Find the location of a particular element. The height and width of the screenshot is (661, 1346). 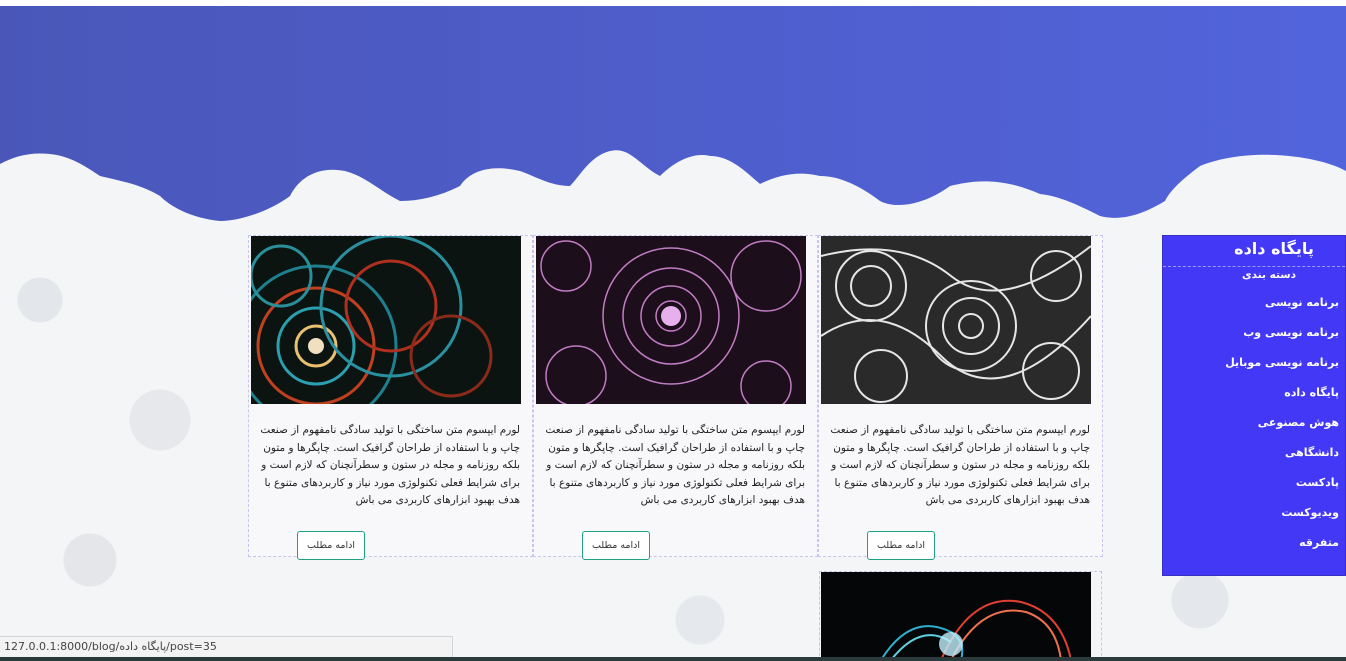

light-swirl-image is located at coordinates (956, 616).